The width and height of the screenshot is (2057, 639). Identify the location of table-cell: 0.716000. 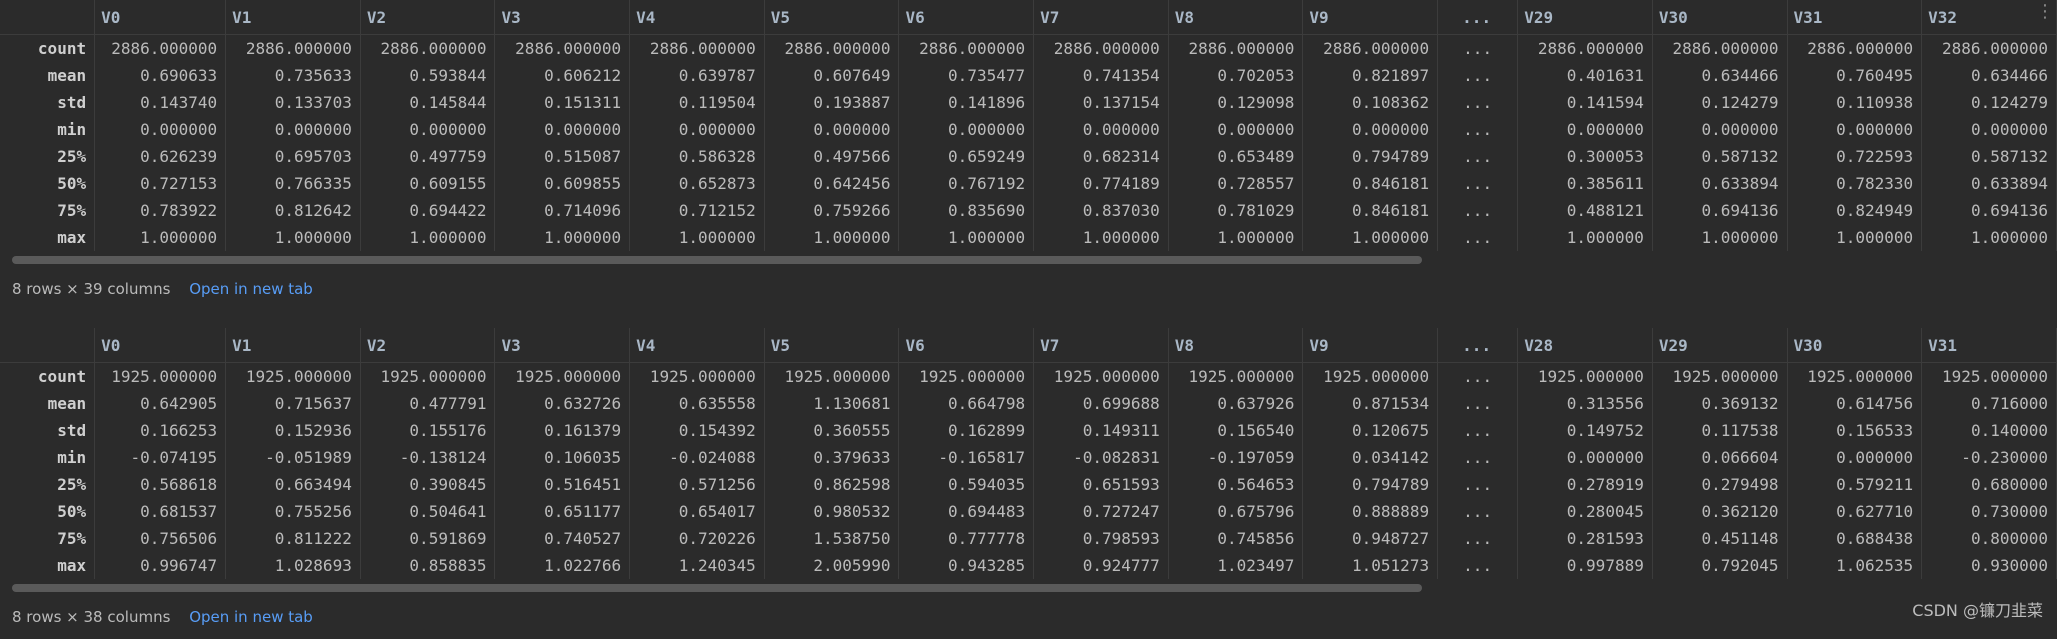
(1989, 403).